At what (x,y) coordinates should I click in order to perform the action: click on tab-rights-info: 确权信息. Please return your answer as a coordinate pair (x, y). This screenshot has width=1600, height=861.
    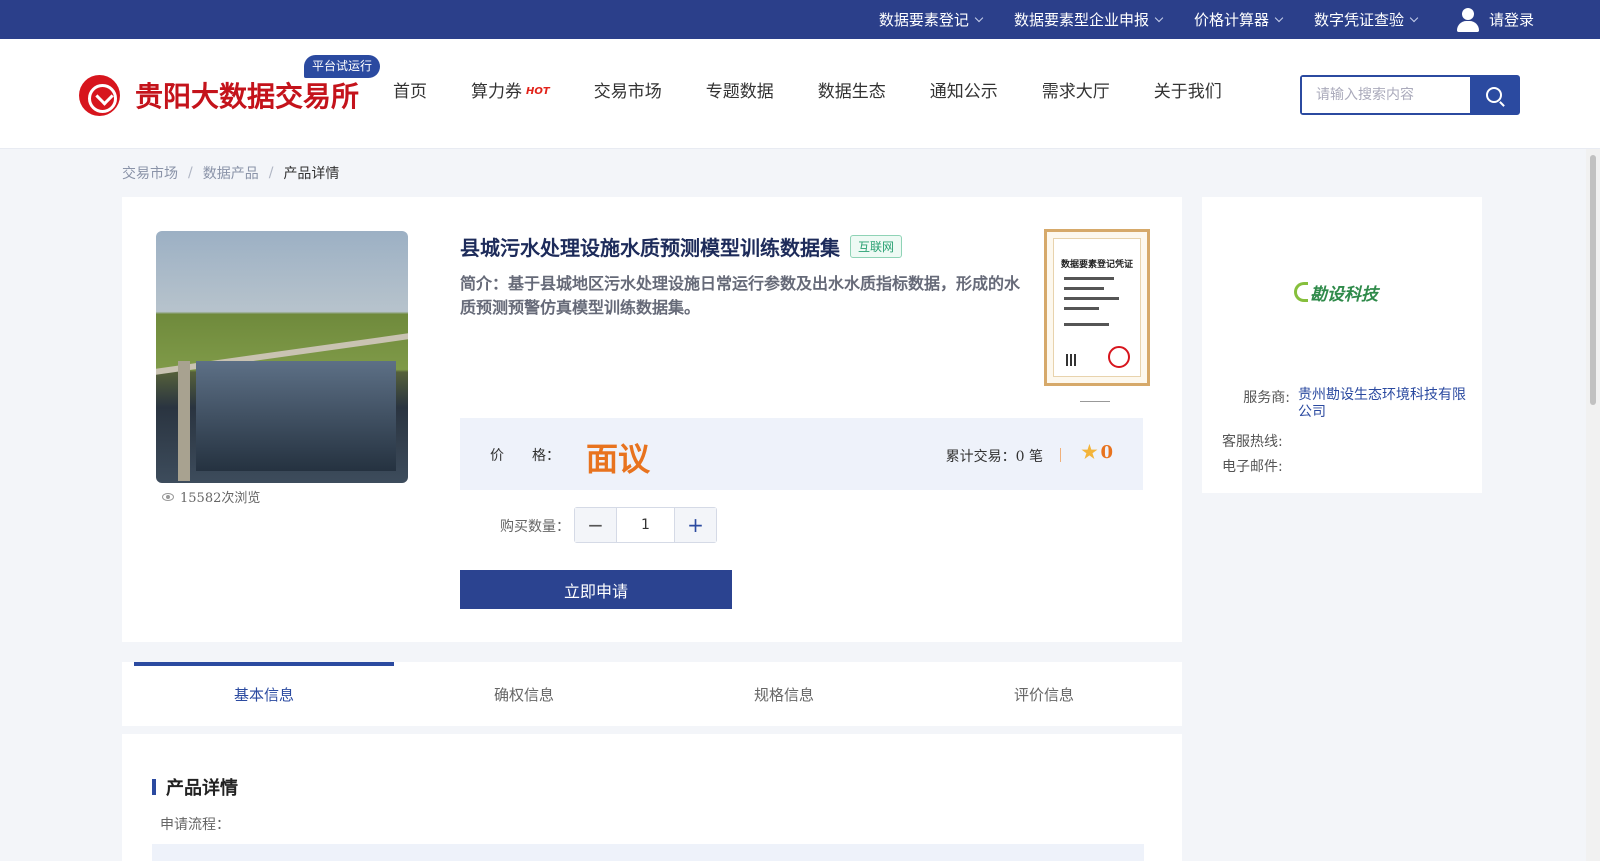
    Looking at the image, I should click on (524, 694).